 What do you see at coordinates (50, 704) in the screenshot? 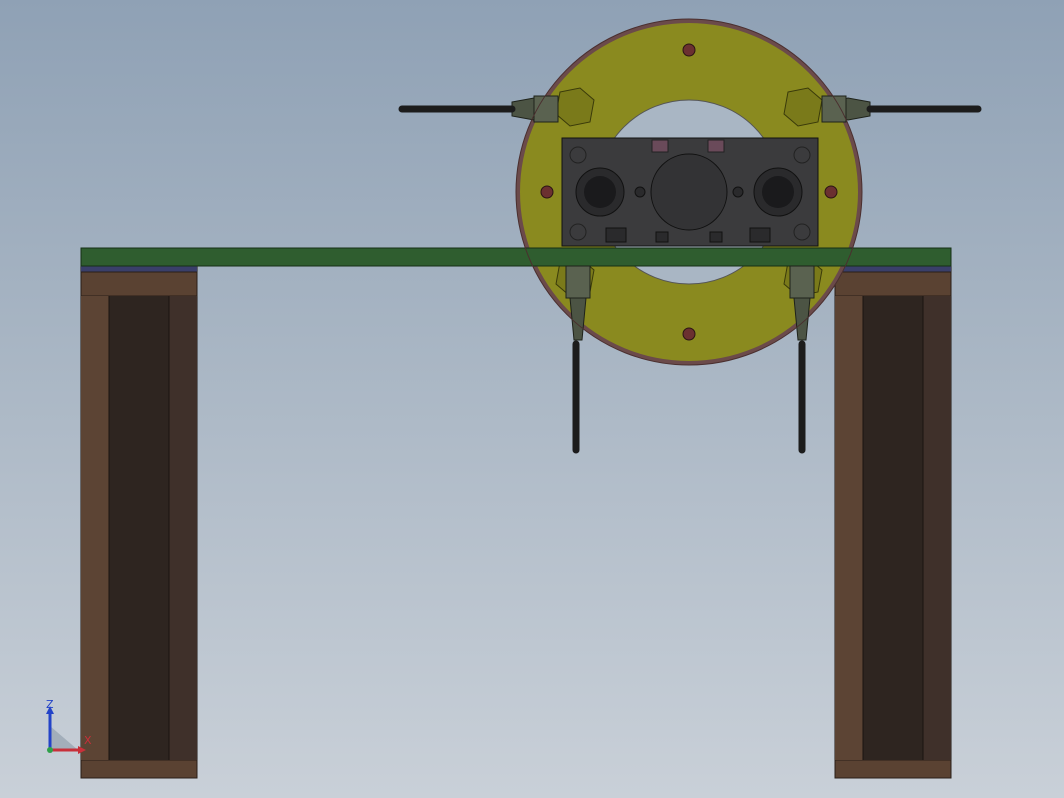
I see `z-axis-label: Z` at bounding box center [50, 704].